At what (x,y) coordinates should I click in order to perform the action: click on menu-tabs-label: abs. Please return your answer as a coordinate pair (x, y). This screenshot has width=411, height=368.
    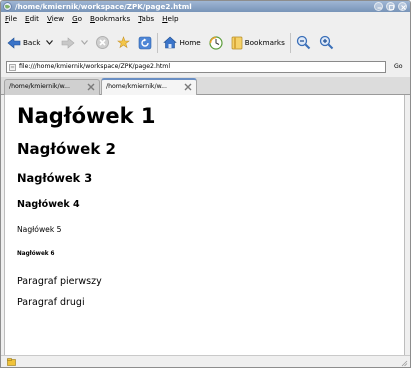
    Looking at the image, I should click on (148, 18).